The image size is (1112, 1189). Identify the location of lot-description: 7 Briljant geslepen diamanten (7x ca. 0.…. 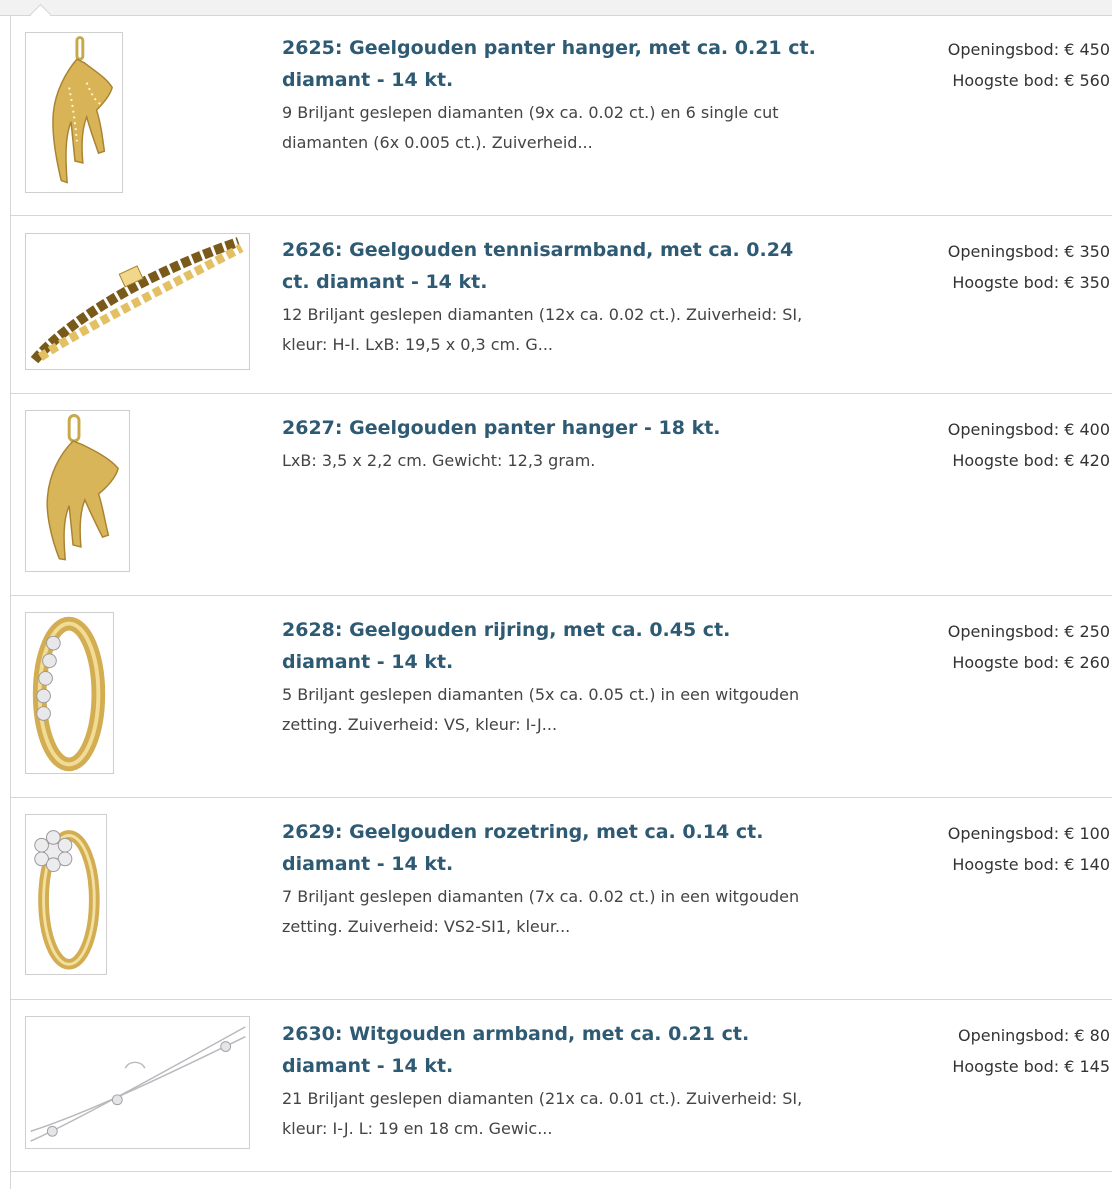
(541, 911).